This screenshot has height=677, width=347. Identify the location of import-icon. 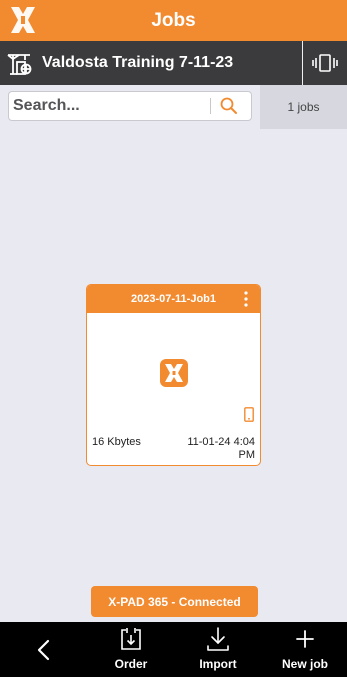
(218, 639).